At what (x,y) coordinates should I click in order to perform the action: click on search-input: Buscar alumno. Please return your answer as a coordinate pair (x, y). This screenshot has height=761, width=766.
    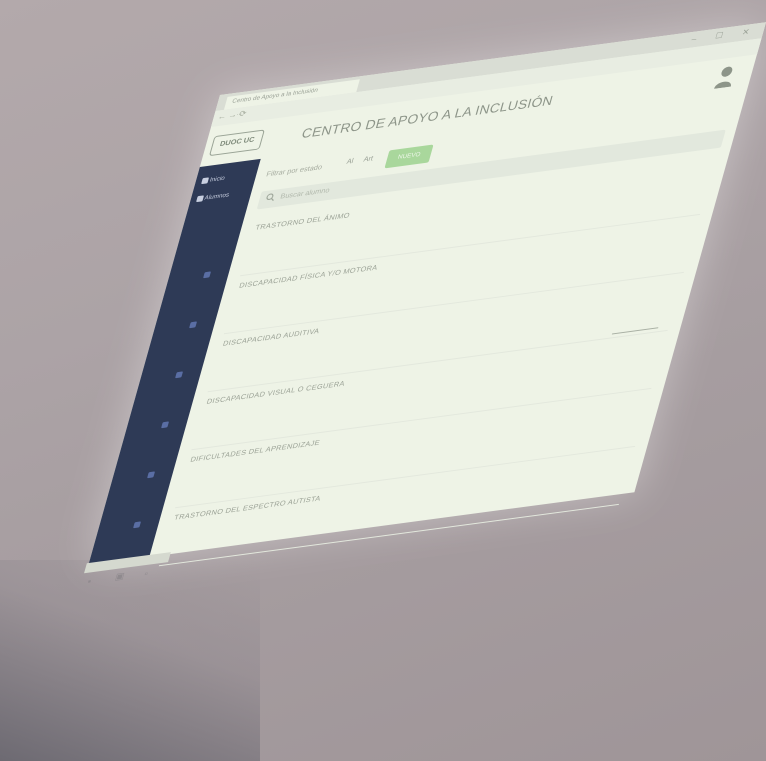
    Looking at the image, I should click on (304, 194).